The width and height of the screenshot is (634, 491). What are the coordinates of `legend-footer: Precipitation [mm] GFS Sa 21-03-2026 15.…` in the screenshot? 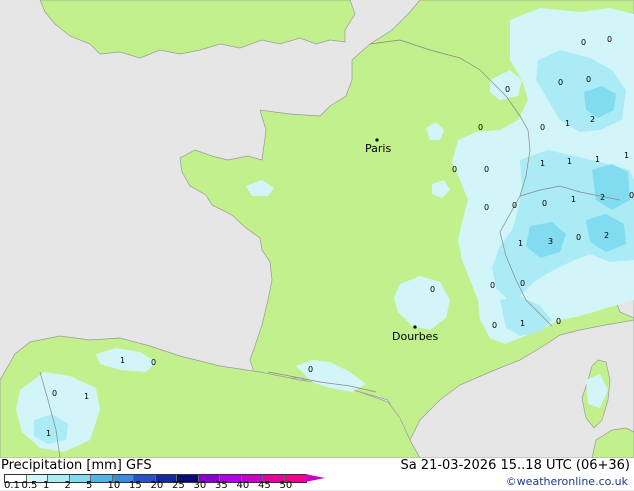 It's located at (317, 474).